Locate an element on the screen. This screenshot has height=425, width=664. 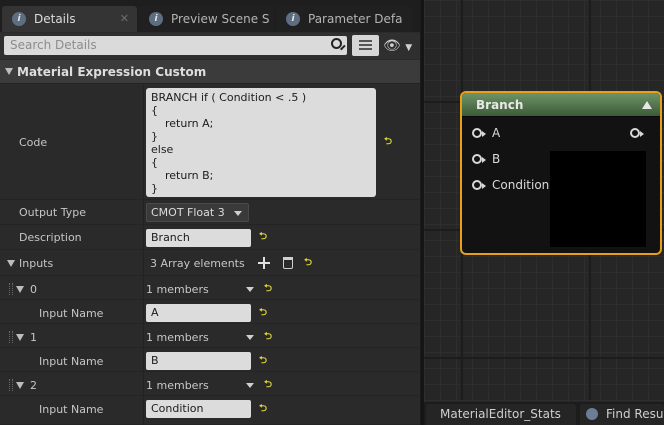
output-pin is located at coordinates (637, 133).